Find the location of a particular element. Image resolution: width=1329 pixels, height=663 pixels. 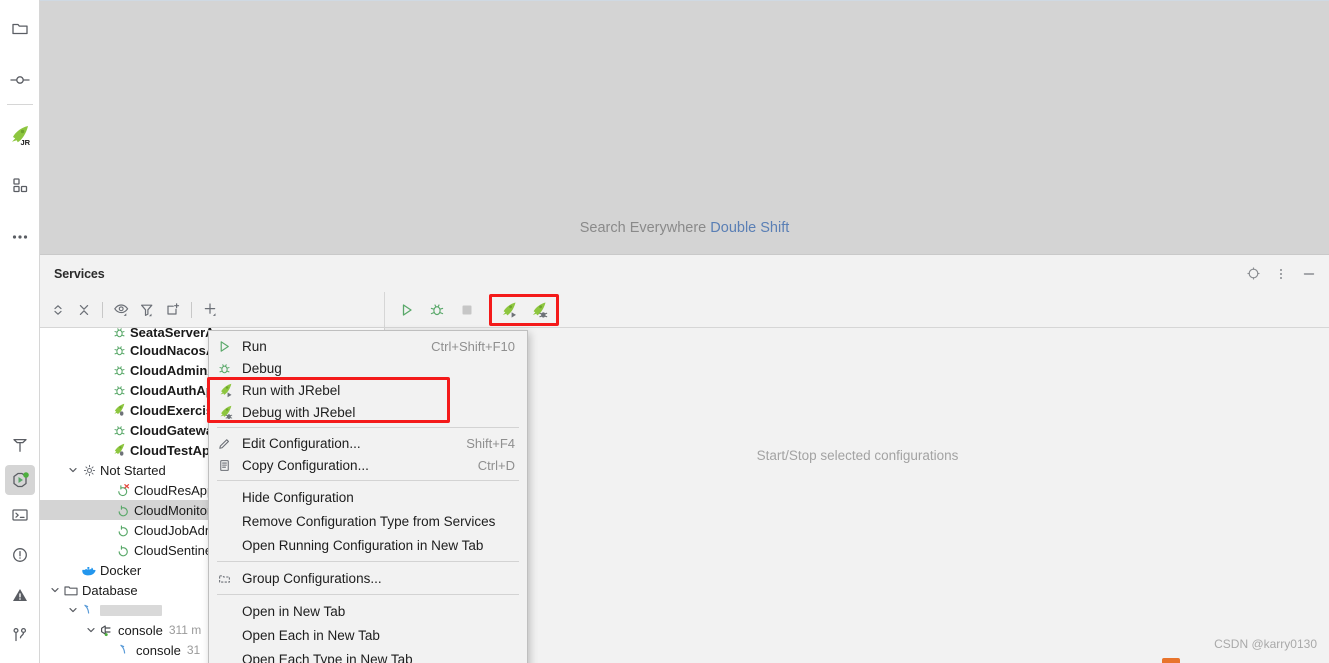

git-icon is located at coordinates (20, 635).